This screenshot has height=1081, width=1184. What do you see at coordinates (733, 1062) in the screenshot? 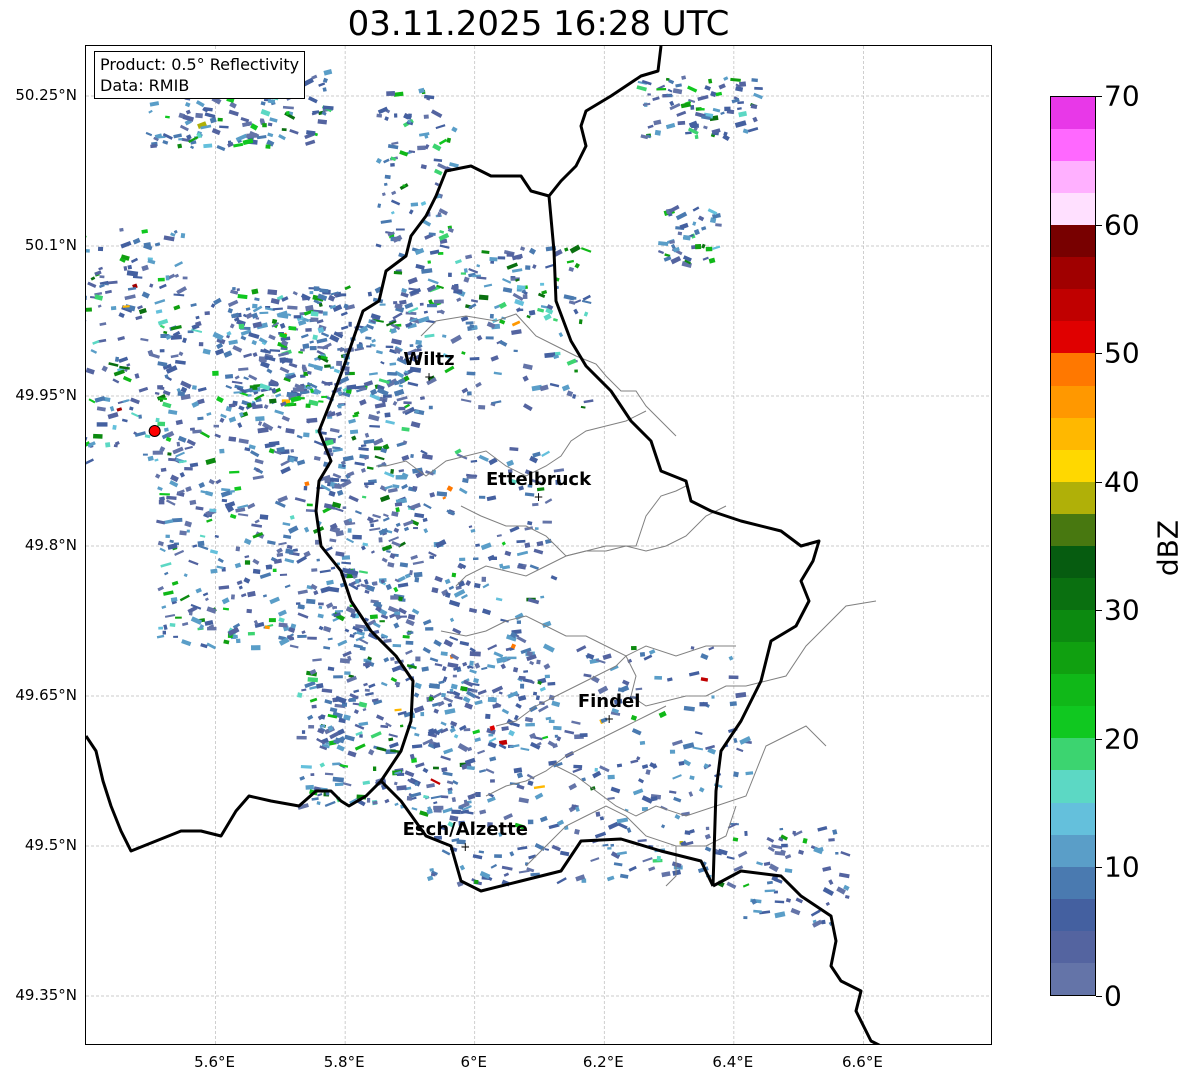
I see `lon-tick-label: 6.4°E` at bounding box center [733, 1062].